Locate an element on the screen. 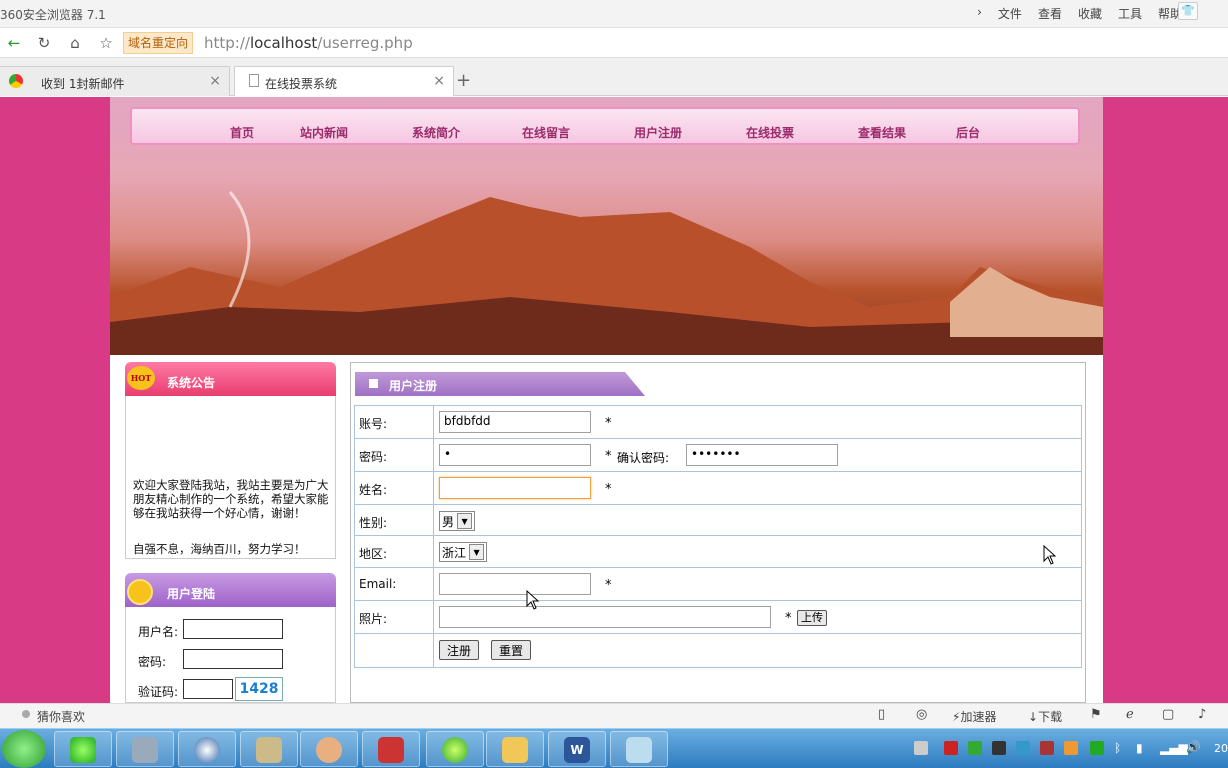 The height and width of the screenshot is (768, 1228). login-password-input is located at coordinates (233, 659).